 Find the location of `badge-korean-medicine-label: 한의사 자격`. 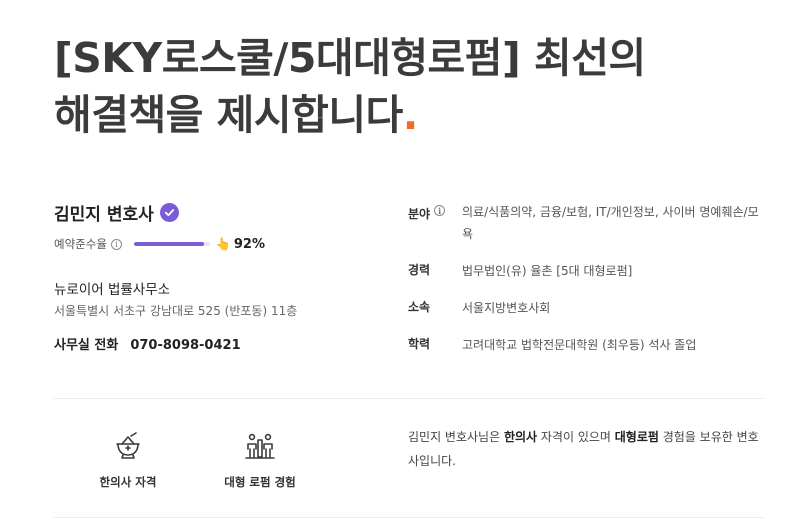

badge-korean-medicine-label: 한의사 자격 is located at coordinates (128, 482).